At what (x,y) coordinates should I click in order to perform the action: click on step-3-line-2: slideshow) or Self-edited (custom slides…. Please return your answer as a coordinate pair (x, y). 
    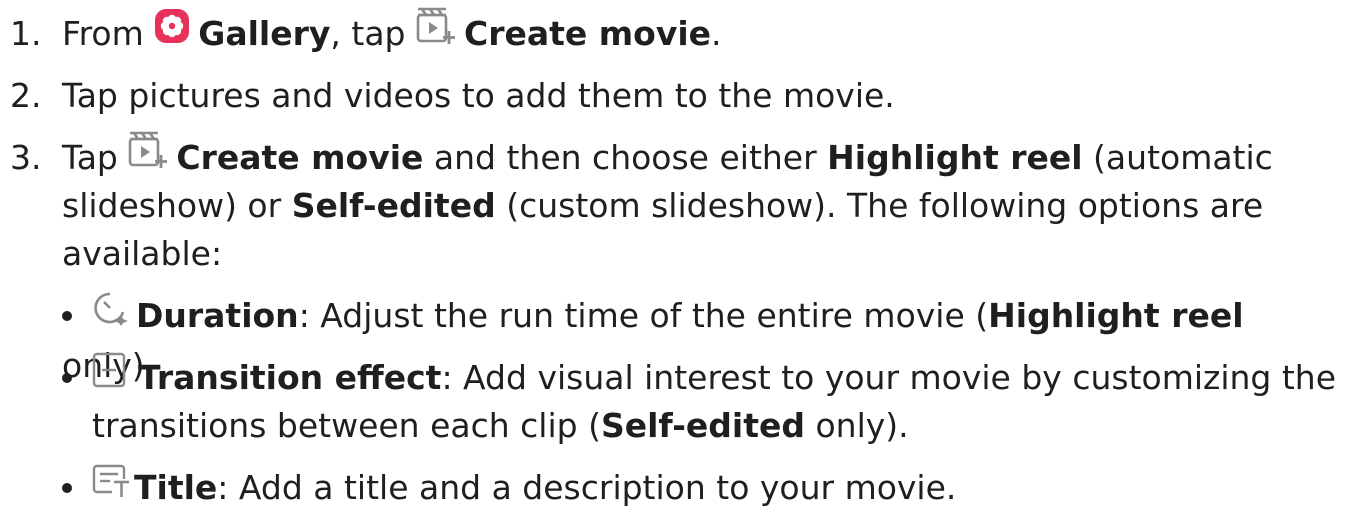
    Looking at the image, I should click on (697, 206).